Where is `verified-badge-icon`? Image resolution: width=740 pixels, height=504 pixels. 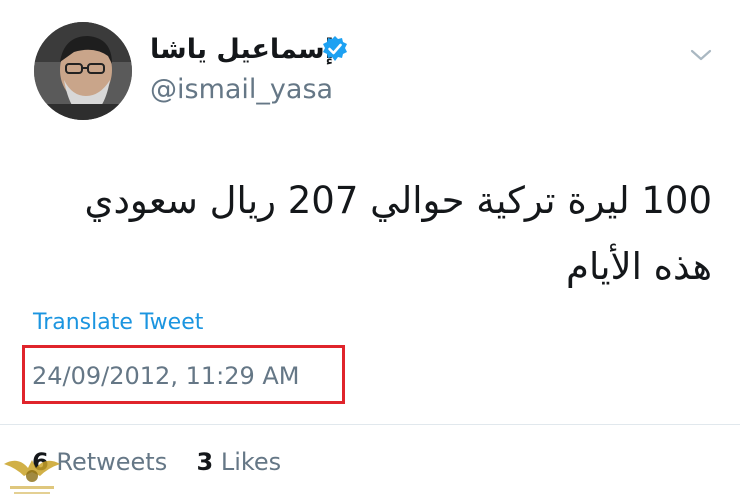
verified-badge-icon is located at coordinates (335, 48).